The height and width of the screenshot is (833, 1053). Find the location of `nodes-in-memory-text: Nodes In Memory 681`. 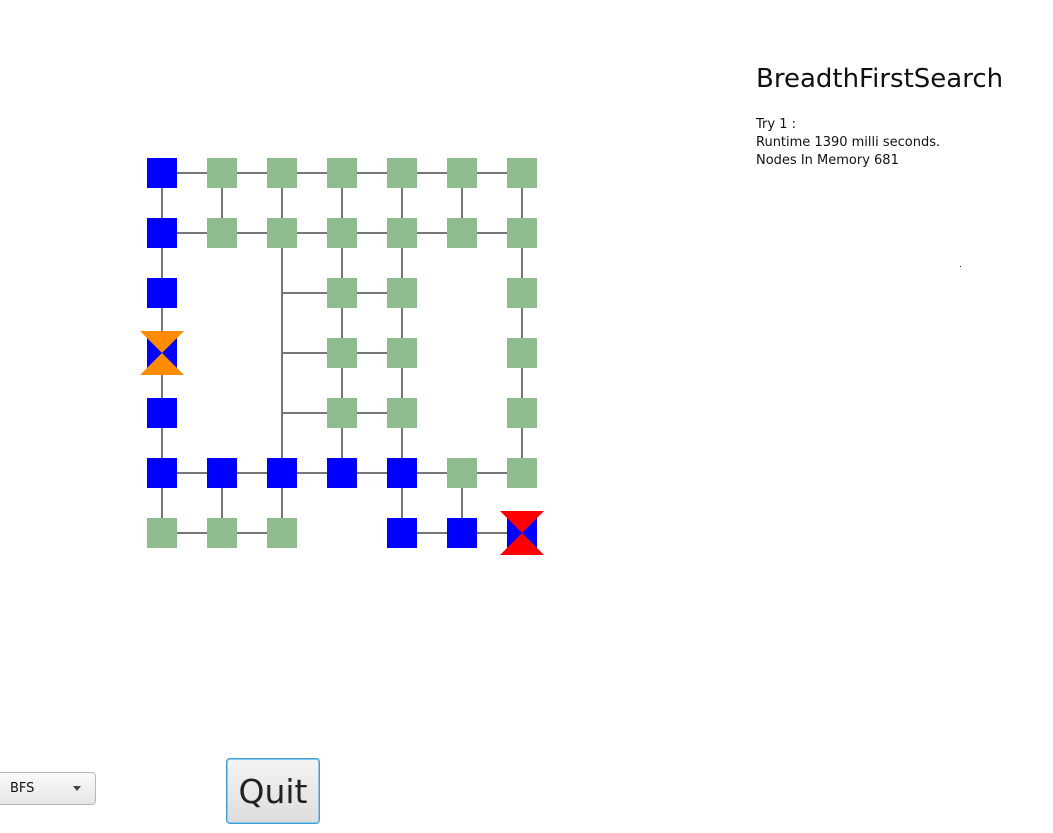

nodes-in-memory-text: Nodes In Memory 681 is located at coordinates (827, 160).